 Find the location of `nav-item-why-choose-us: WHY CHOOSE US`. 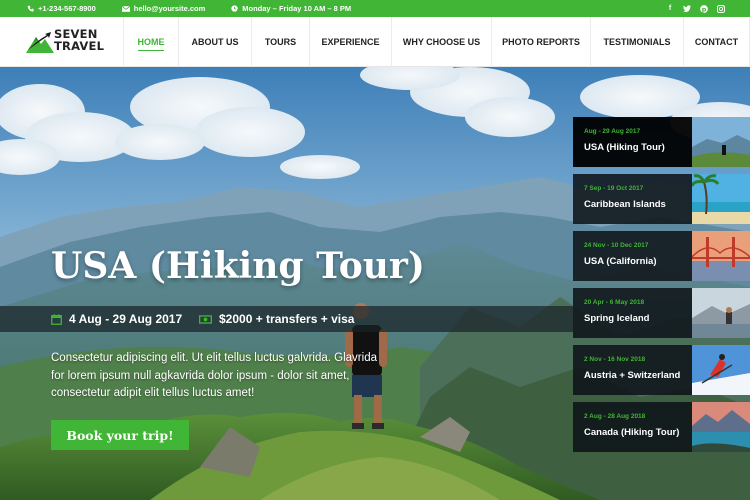

nav-item-why-choose-us: WHY CHOOSE US is located at coordinates (441, 42).